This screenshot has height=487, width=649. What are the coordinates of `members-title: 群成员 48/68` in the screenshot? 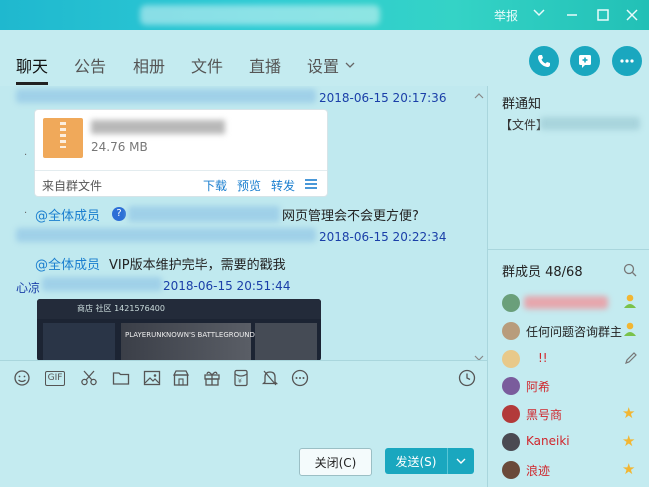 It's located at (542, 272).